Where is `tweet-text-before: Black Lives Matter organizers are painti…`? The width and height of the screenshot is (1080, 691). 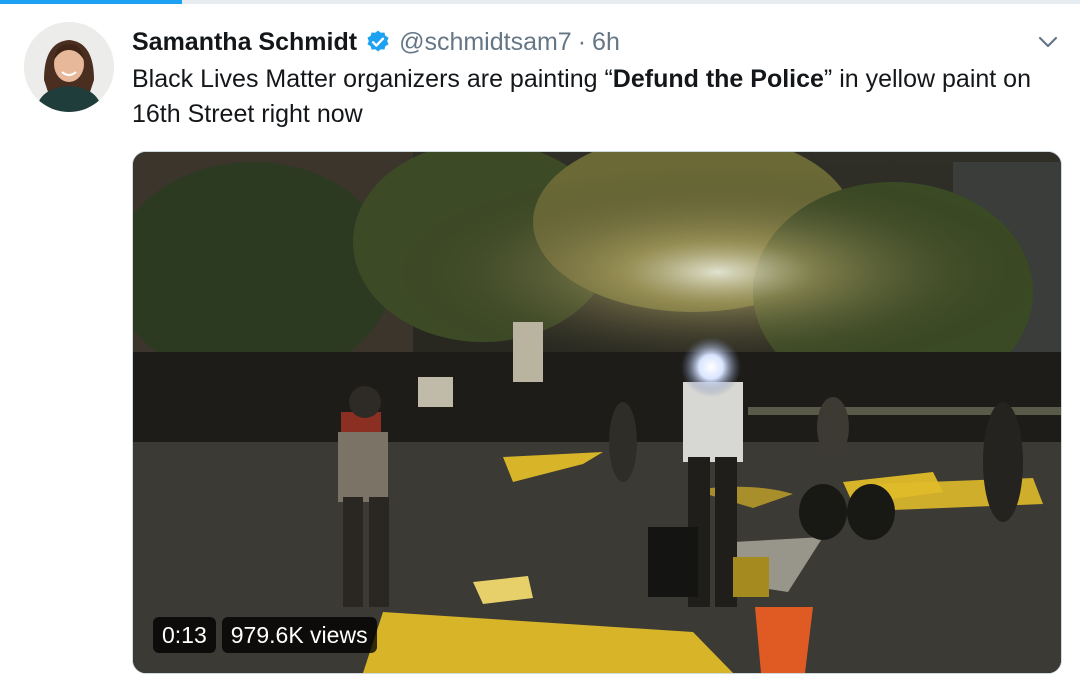 tweet-text-before: Black Lives Matter organizers are painti… is located at coordinates (372, 79).